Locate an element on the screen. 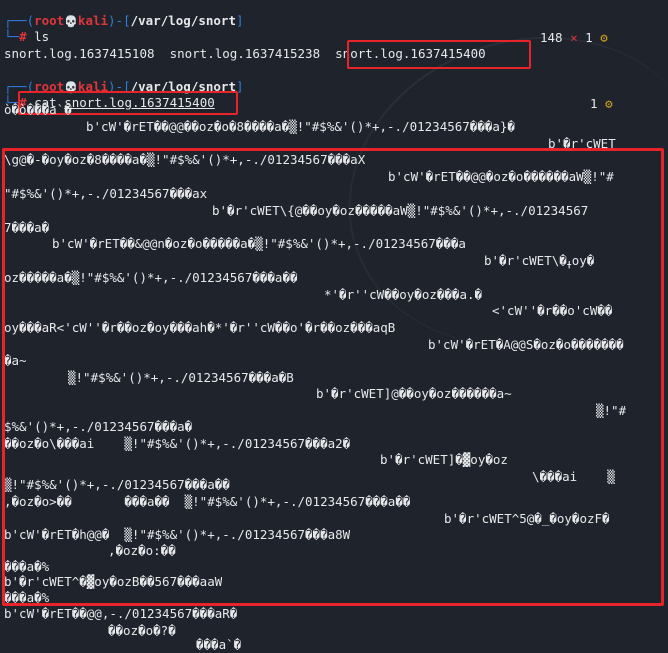 Image resolution: width=668 pixels, height=653 pixels. prompt-host: kali is located at coordinates (93, 20).